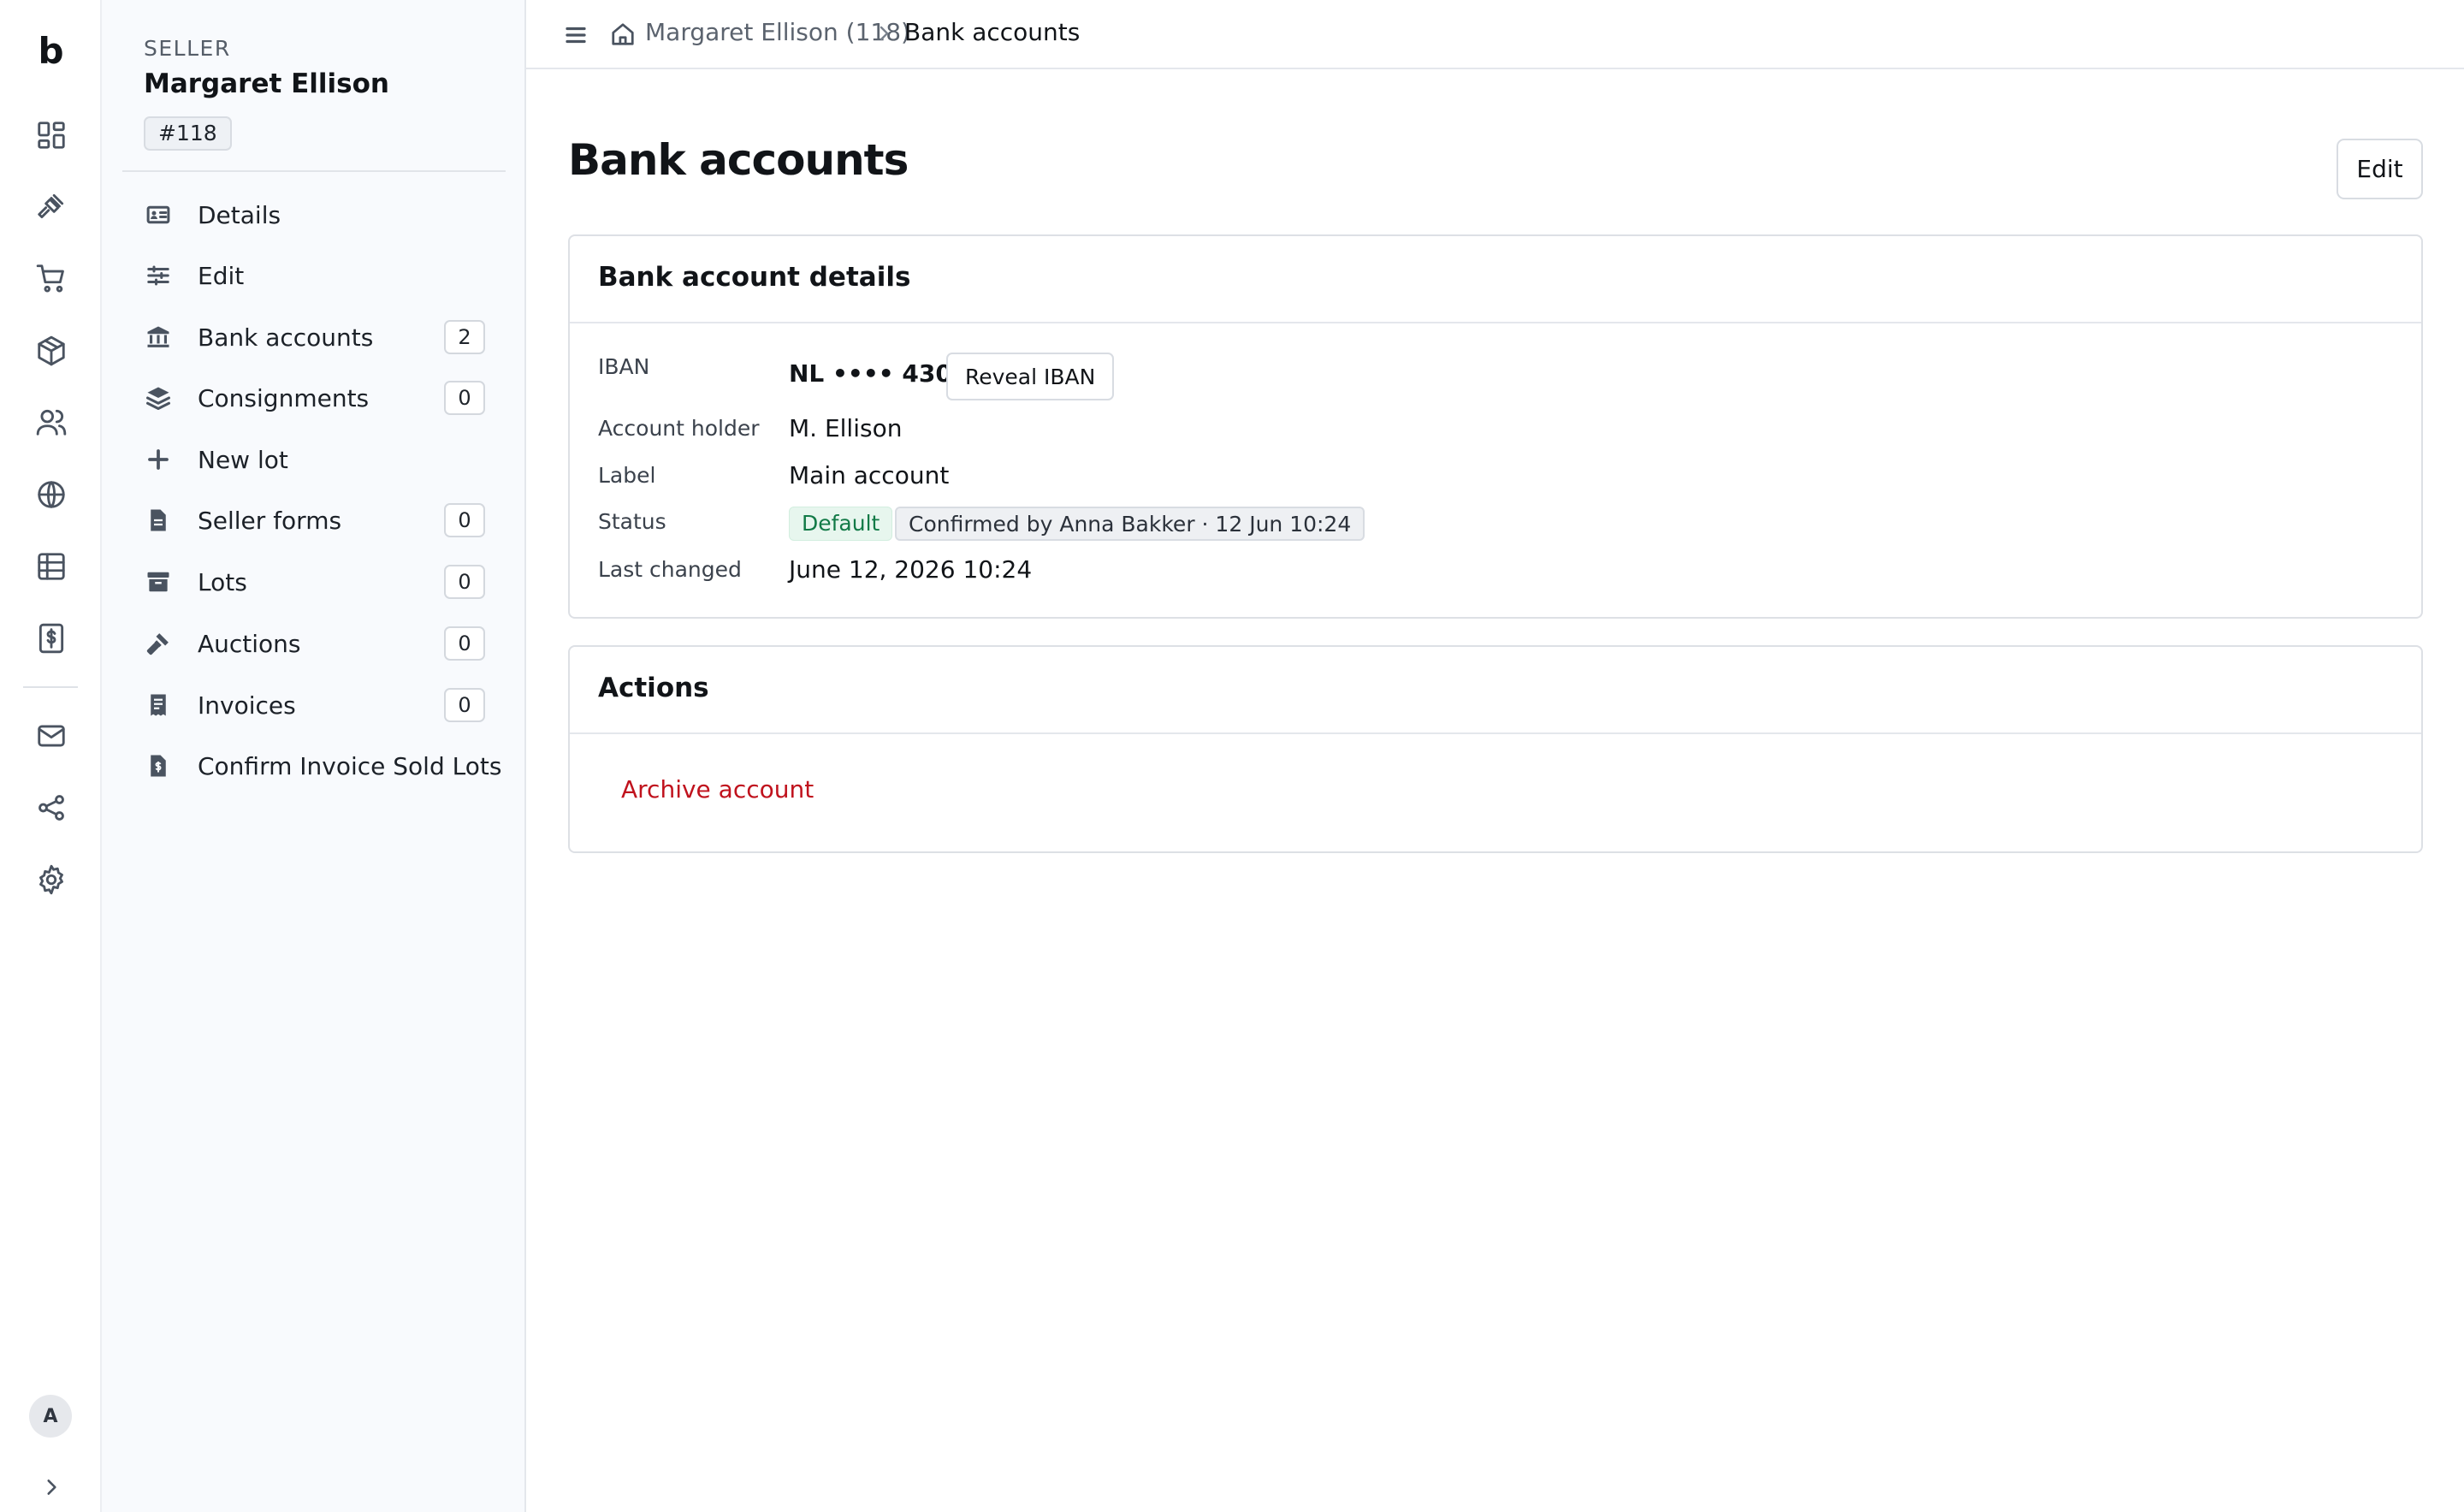  I want to click on user-avatar: A, so click(50, 1416).